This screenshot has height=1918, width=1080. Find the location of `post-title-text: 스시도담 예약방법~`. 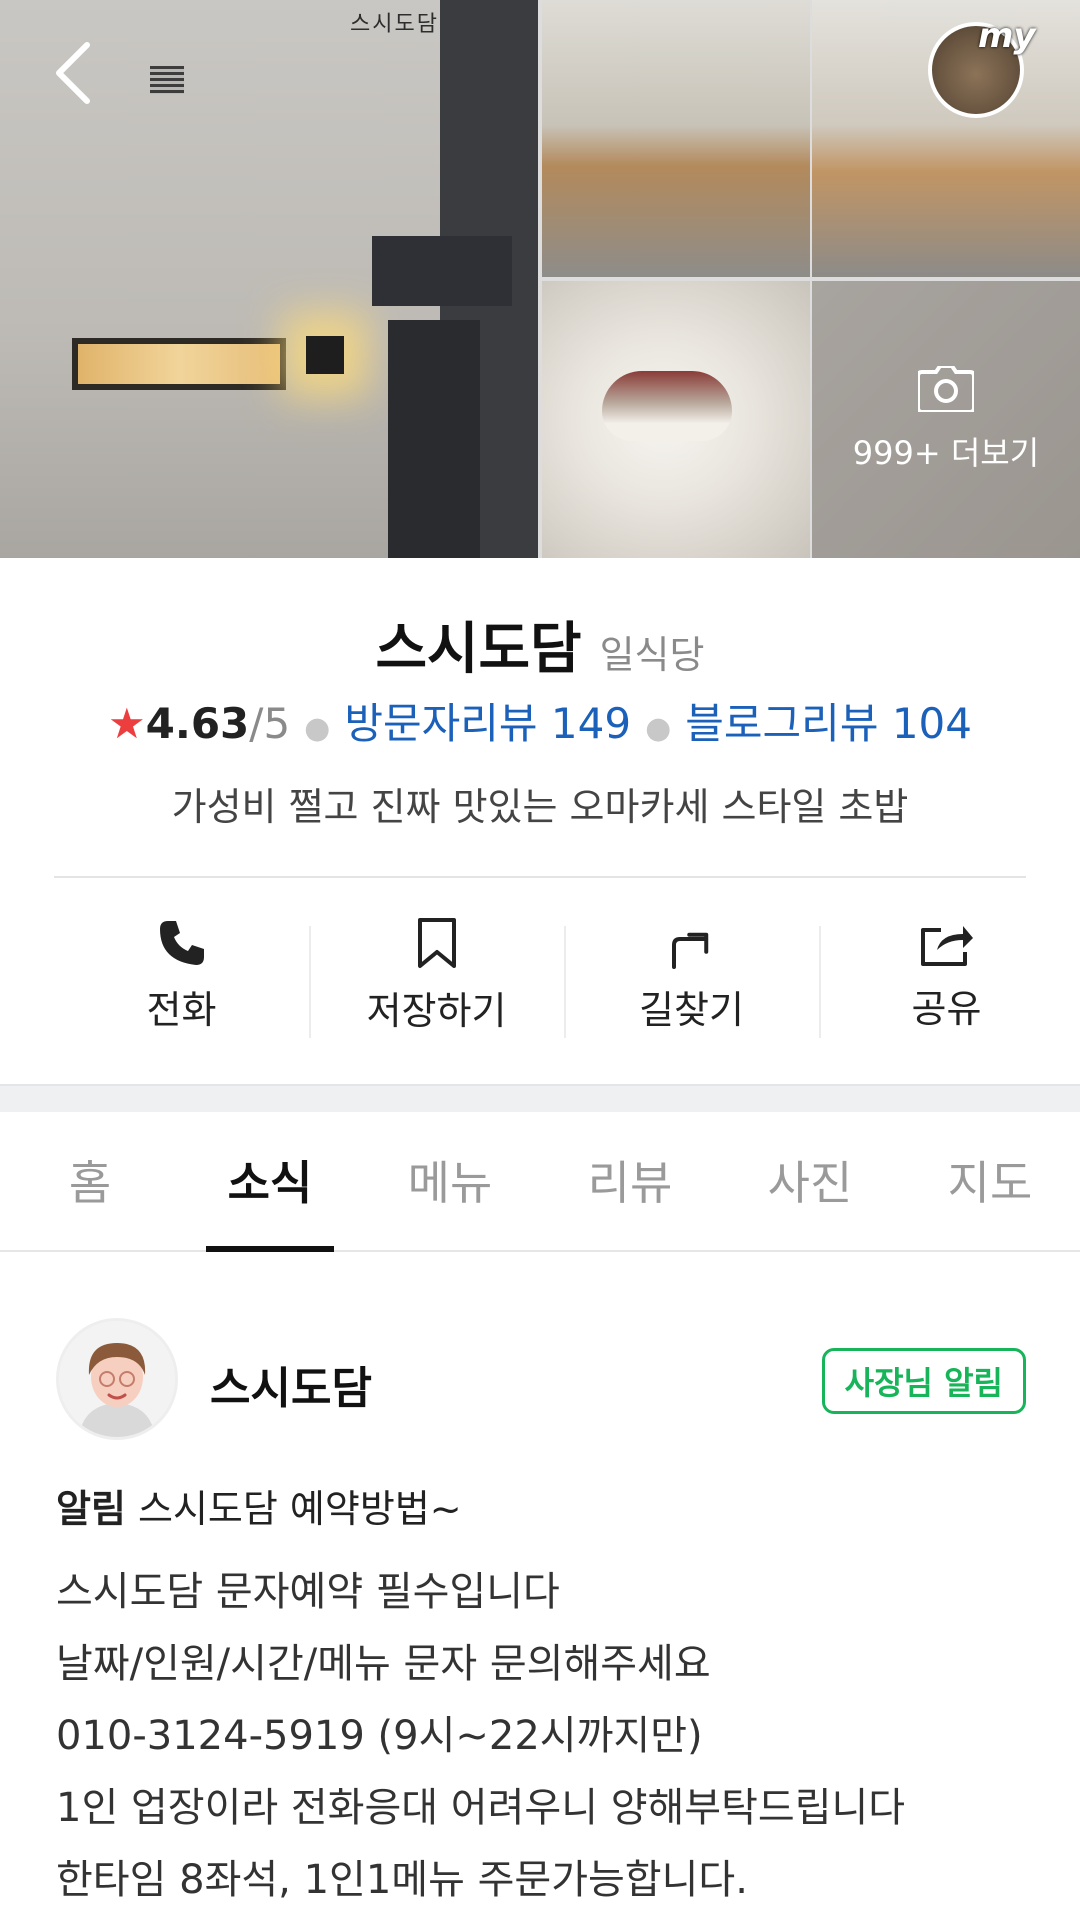

post-title-text: 스시도담 예약방법~ is located at coordinates (300, 1509).